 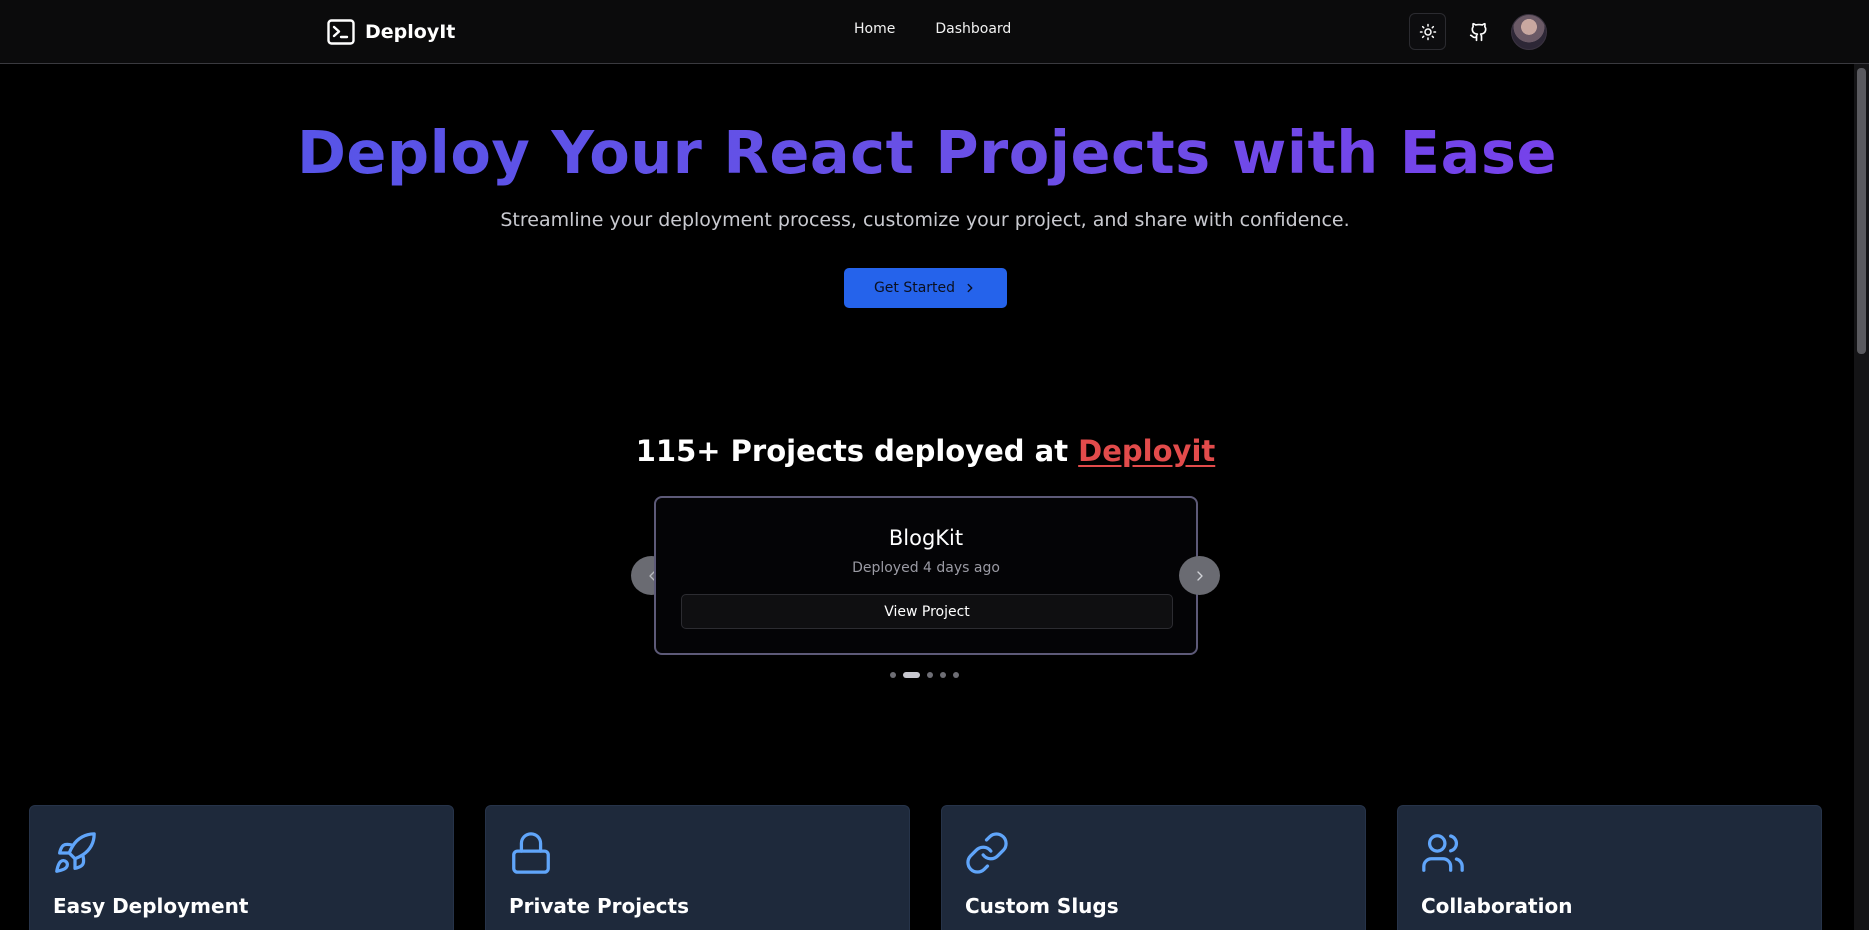 I want to click on carousel-next-button, so click(x=1199, y=575).